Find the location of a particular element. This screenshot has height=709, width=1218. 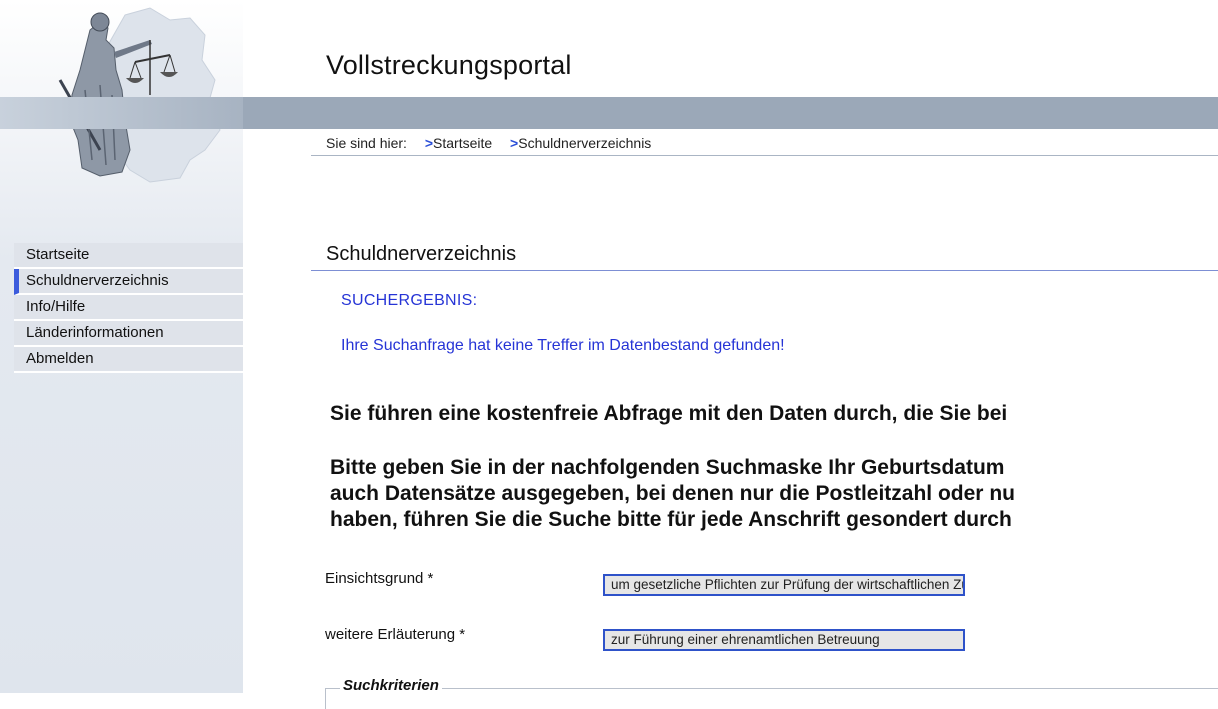

sidebar-item-schuldnerverzeichnis: Schuldnerverzeichnis is located at coordinates (128, 282).